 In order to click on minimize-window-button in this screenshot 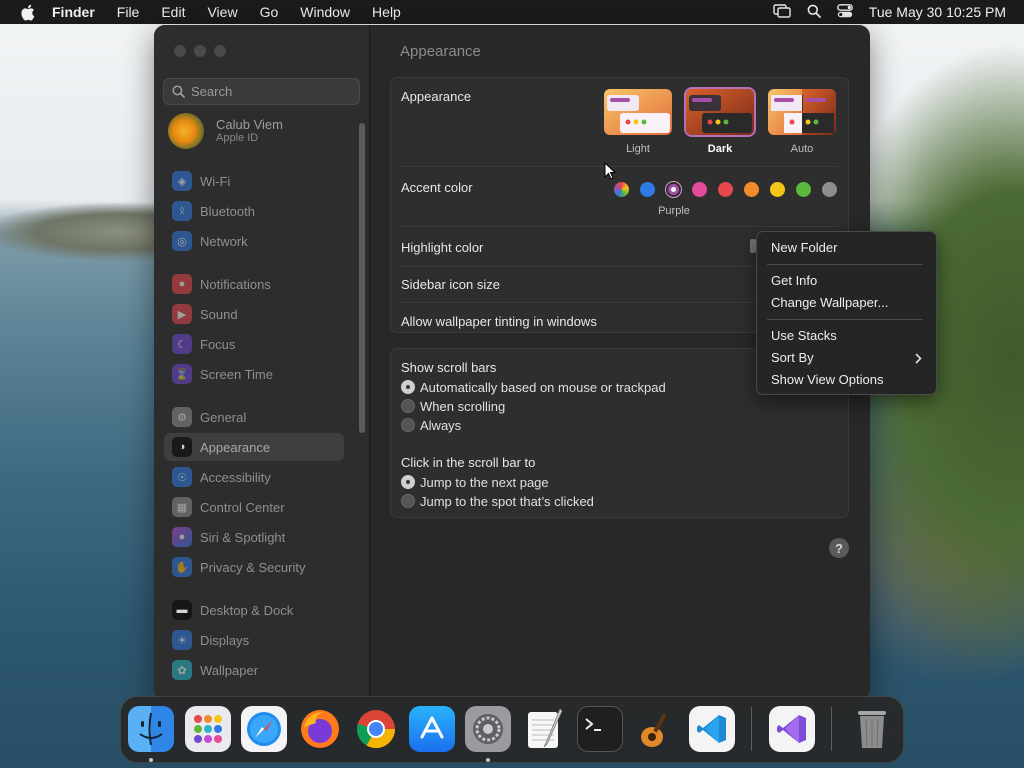, I will do `click(200, 51)`.